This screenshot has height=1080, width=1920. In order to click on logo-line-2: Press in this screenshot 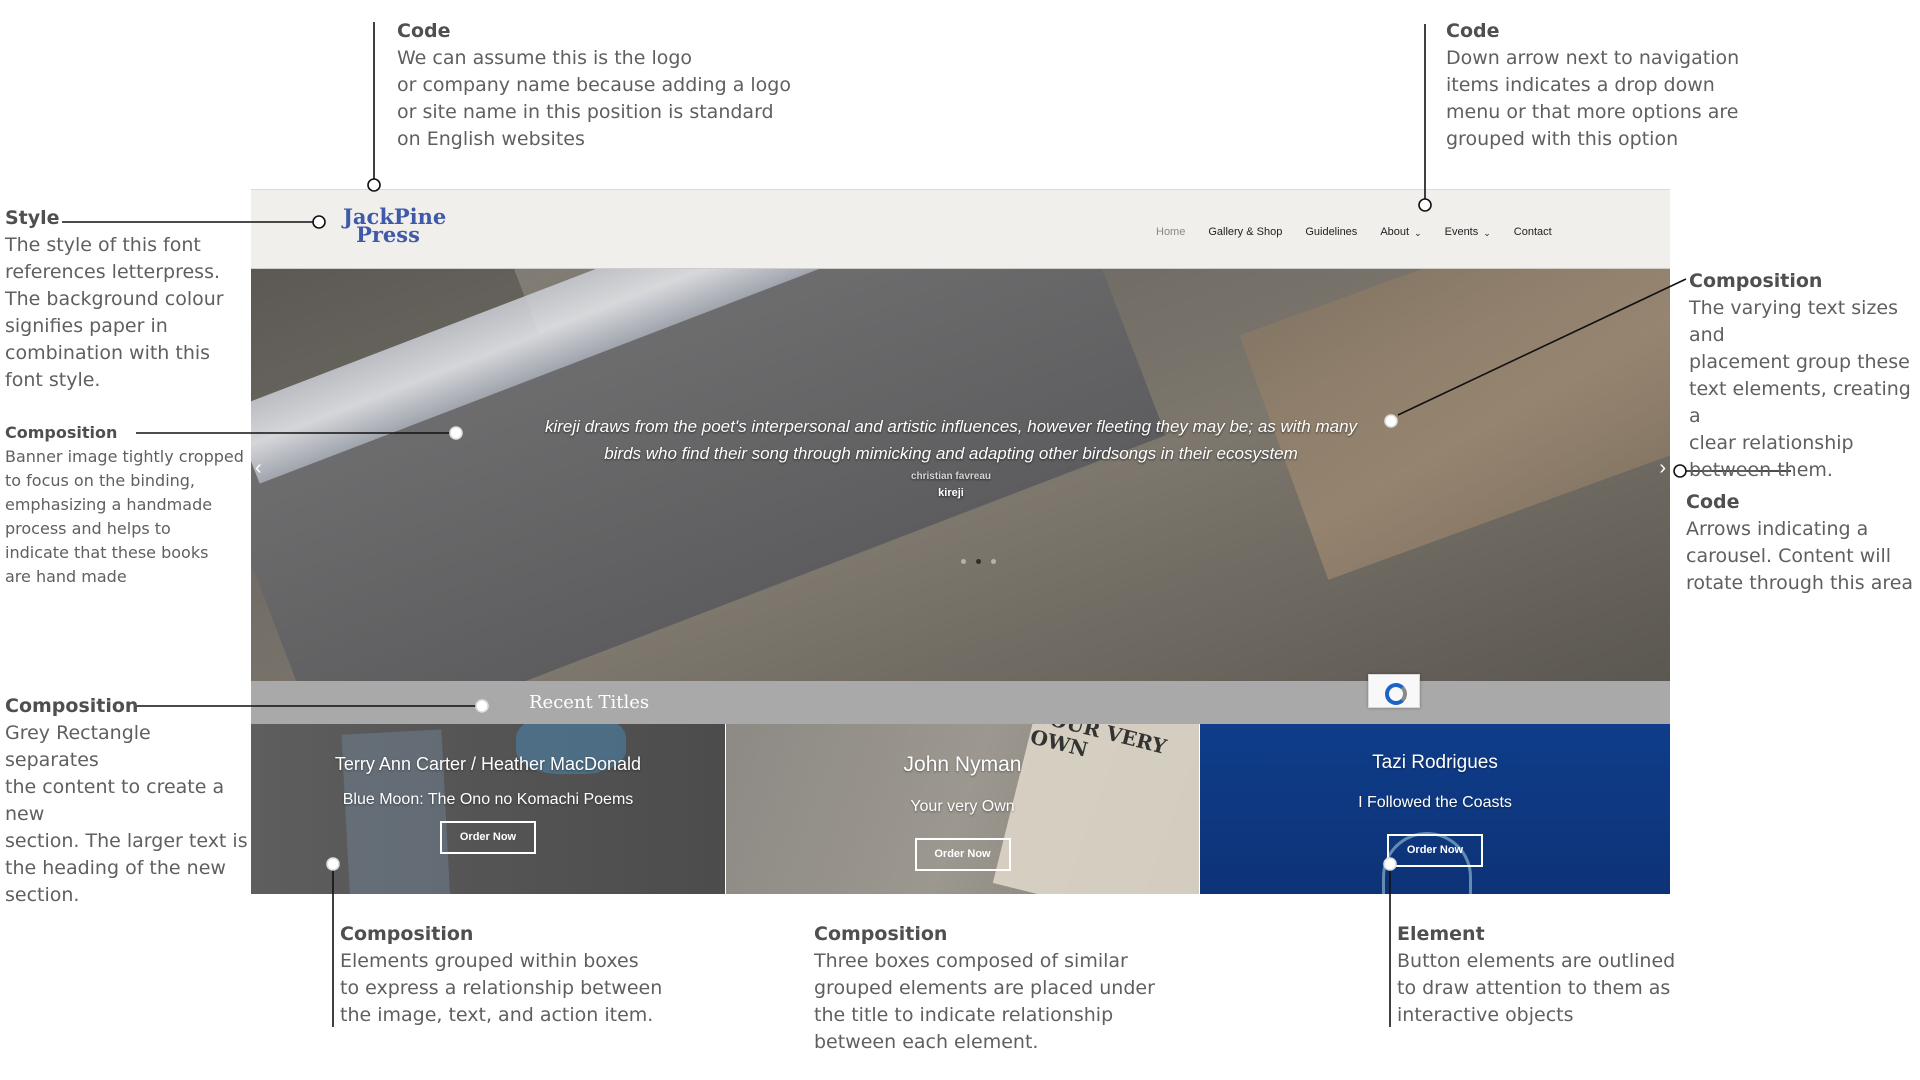, I will do `click(388, 234)`.